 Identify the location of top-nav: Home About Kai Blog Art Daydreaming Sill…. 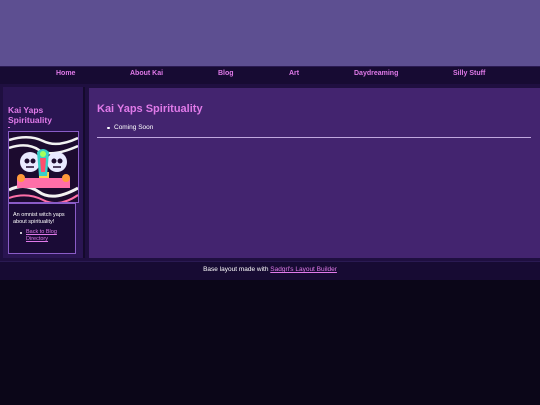
(270, 75).